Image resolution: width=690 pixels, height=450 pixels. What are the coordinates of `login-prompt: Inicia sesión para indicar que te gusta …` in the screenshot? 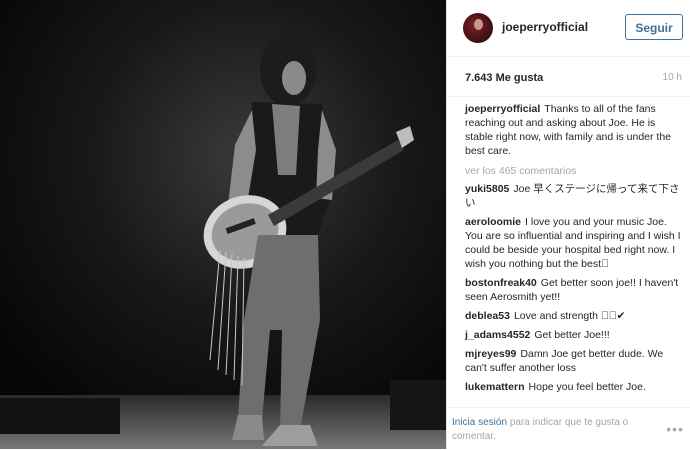 It's located at (552, 430).